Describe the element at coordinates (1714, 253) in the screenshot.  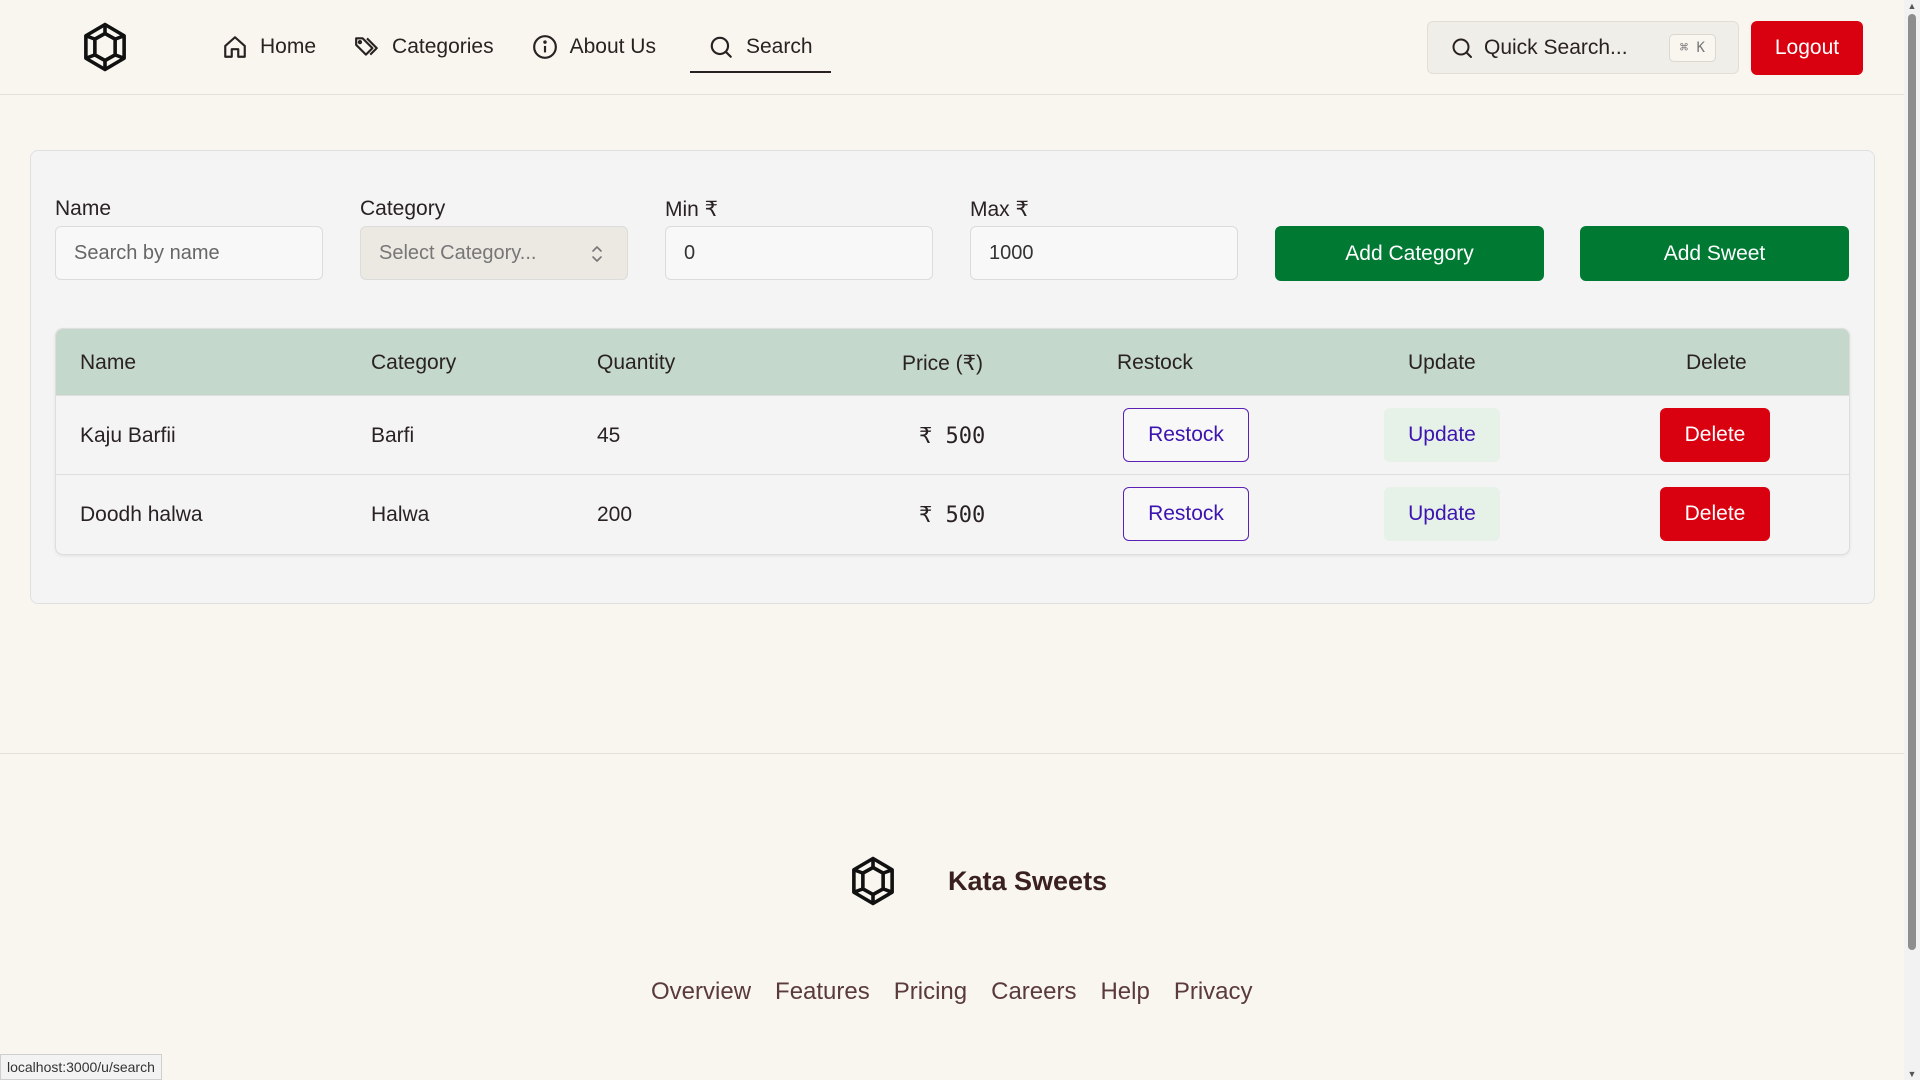
I see `add-sweet-button: Add Sweet` at that location.